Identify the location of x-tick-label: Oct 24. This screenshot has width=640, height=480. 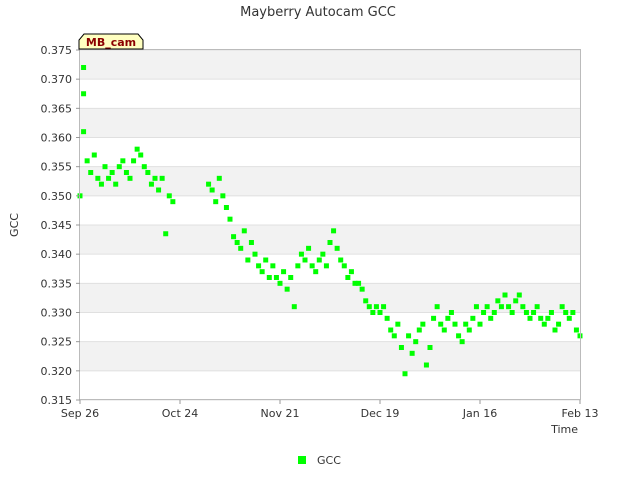
(180, 413).